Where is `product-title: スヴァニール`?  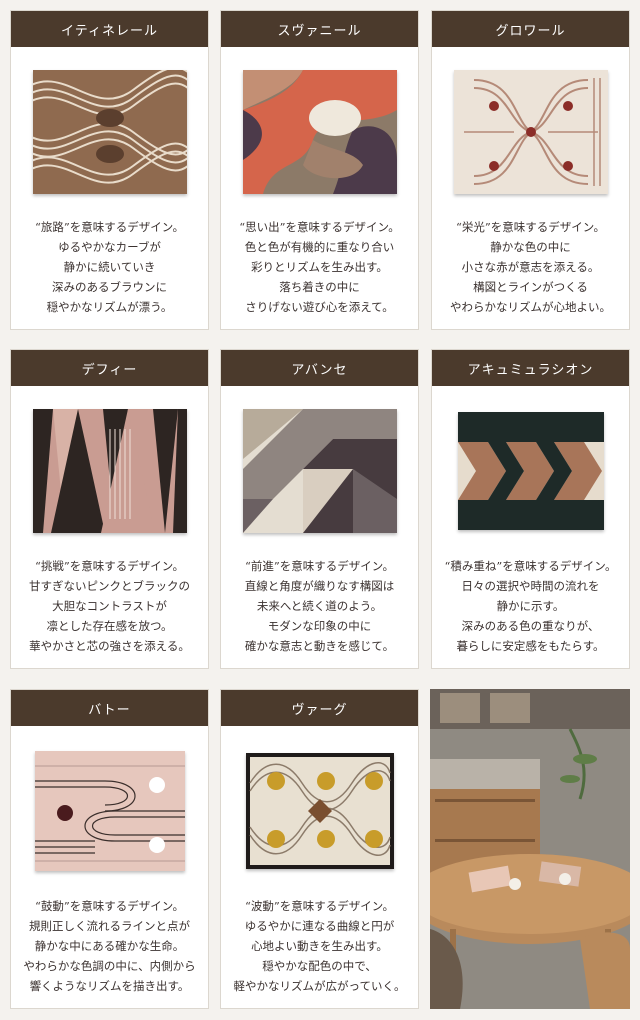 product-title: スヴァニール is located at coordinates (319, 29).